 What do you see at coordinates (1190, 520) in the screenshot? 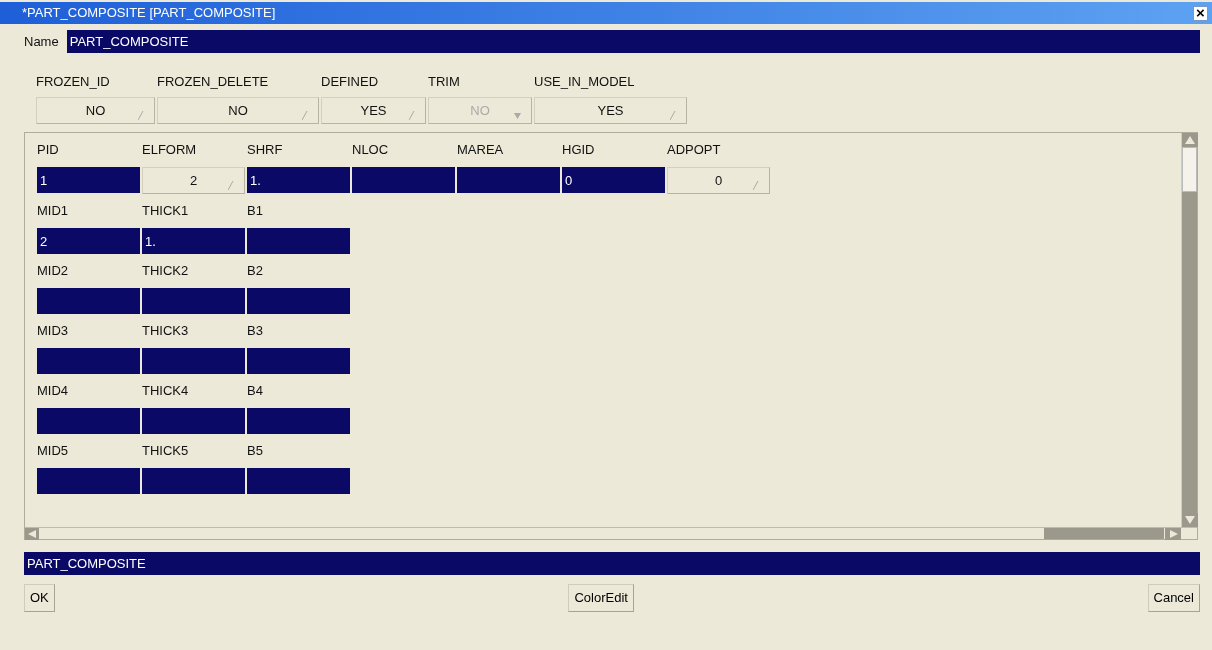
I see `down-arrow-icon` at bounding box center [1190, 520].